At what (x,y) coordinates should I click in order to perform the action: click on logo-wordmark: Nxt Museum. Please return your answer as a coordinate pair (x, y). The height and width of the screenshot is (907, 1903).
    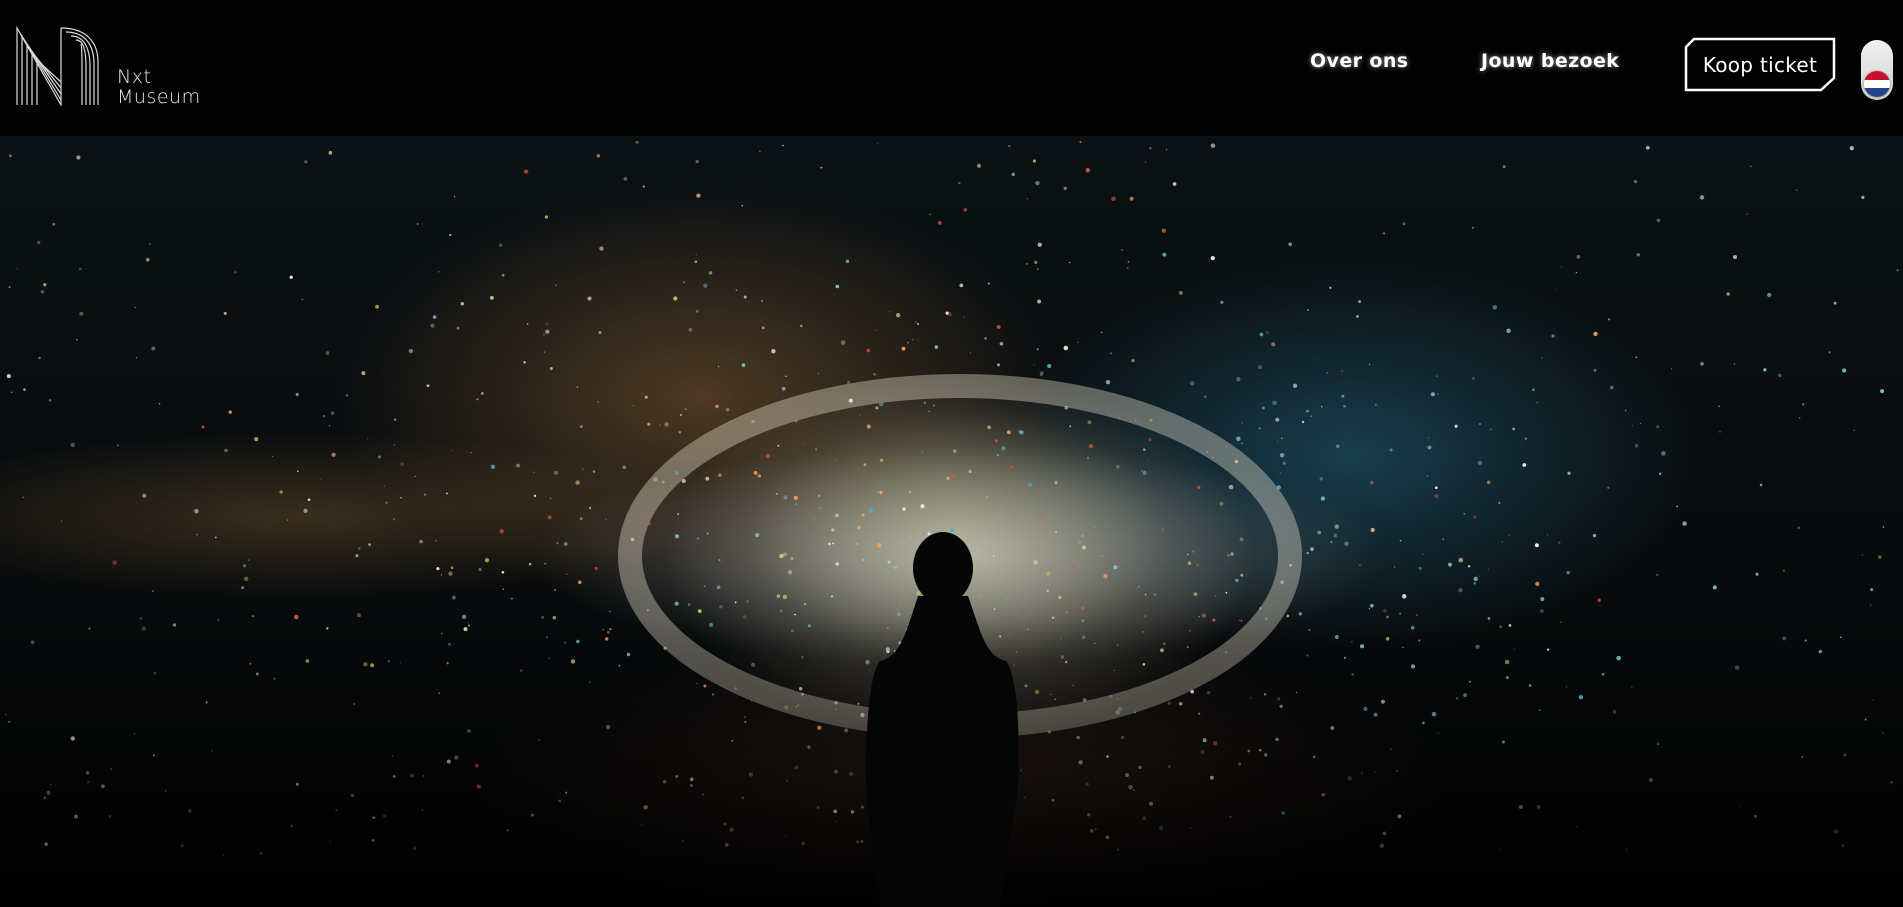
    Looking at the image, I should click on (159, 87).